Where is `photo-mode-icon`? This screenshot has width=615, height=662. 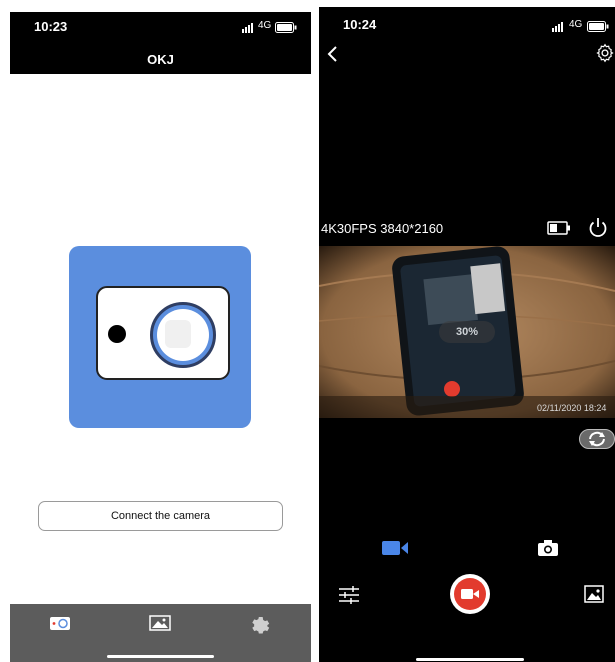
photo-mode-icon is located at coordinates (548, 550).